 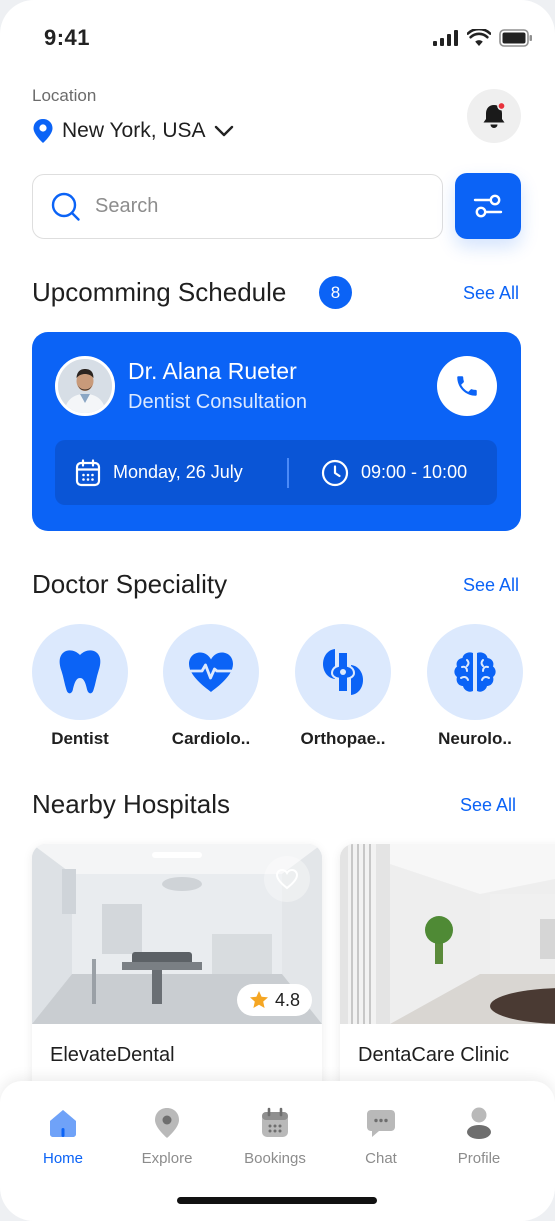 I want to click on home-indicator, so click(x=277, y=1200).